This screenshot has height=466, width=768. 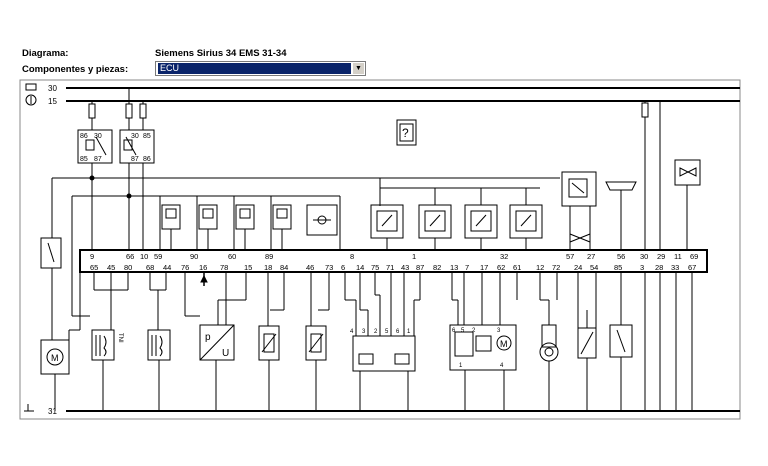 What do you see at coordinates (375, 267) in the screenshot?
I see `ecu-bottom-pin: 75` at bounding box center [375, 267].